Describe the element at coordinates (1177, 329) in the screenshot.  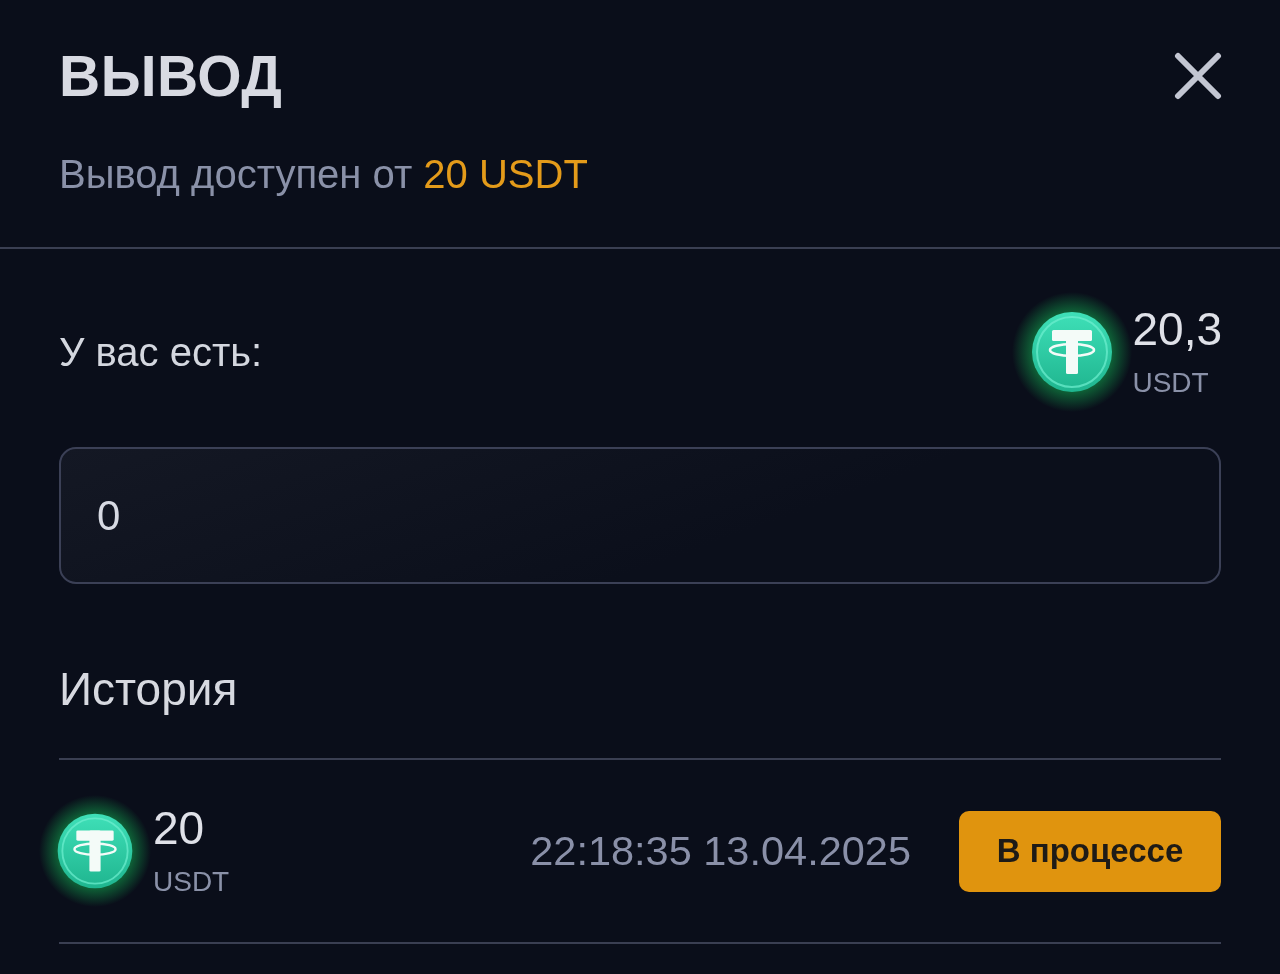
I see `balance-amount: 20,3` at that location.